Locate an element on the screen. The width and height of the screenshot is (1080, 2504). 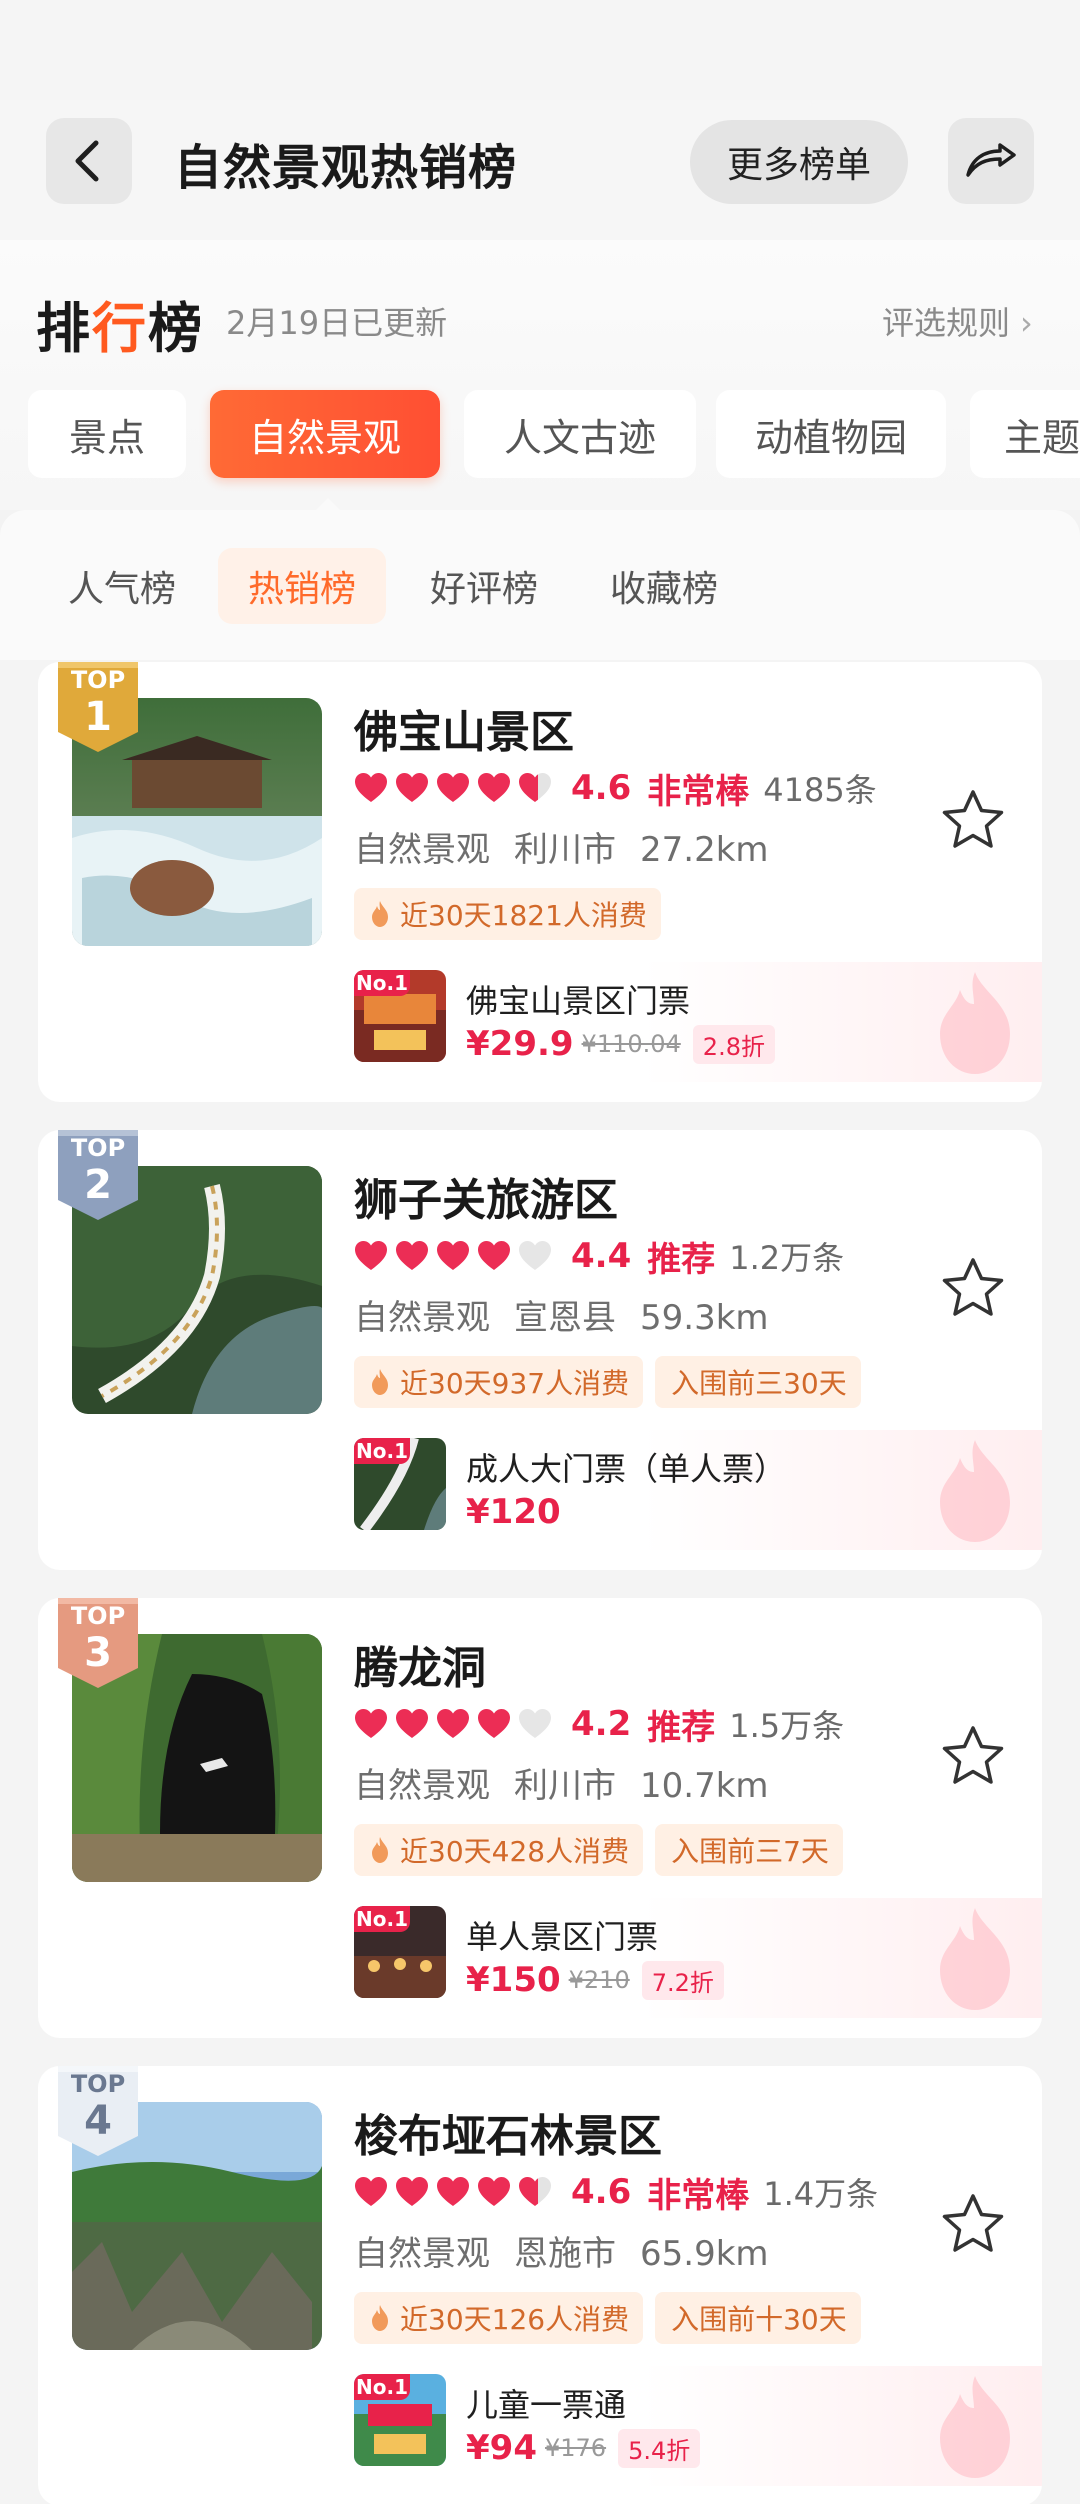
rating: 4.6 非常棒 4185条 is located at coordinates (615, 789).